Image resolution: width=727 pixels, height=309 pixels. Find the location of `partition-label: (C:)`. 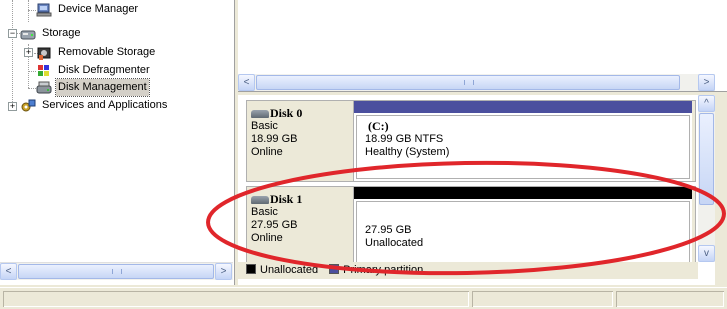

partition-label: (C:) is located at coordinates (378, 126).